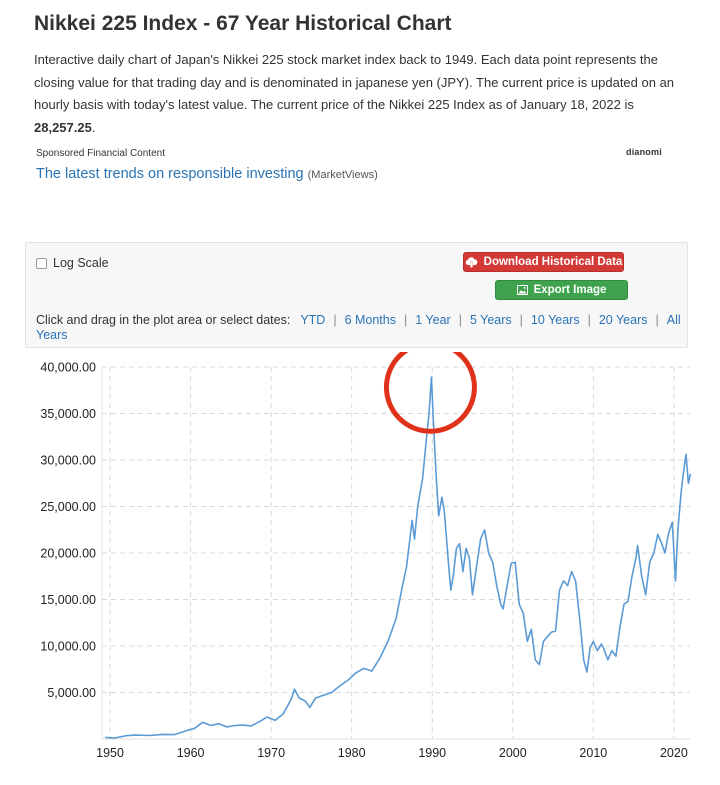 This screenshot has height=785, width=720. What do you see at coordinates (623, 320) in the screenshot?
I see `range-20-years-link: 20 Years` at bounding box center [623, 320].